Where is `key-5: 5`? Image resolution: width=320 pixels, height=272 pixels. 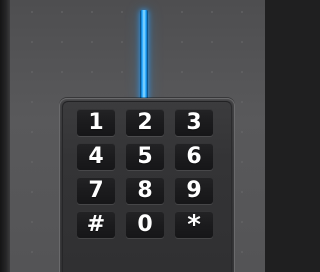
key-5: 5 is located at coordinates (145, 156).